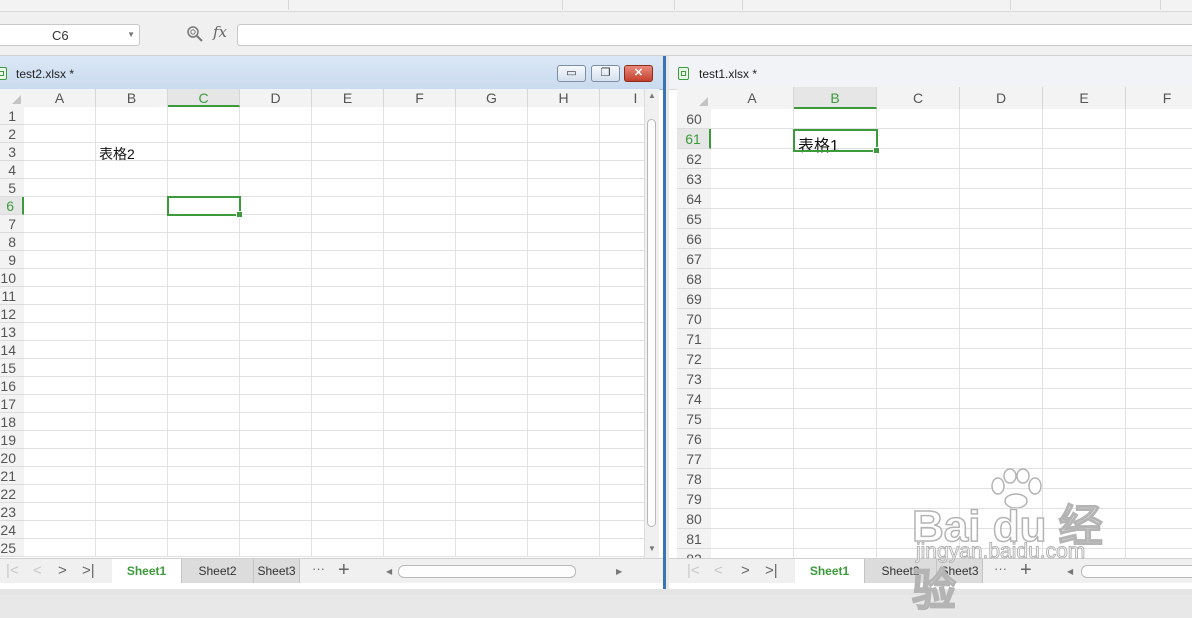 The image size is (1192, 618). I want to click on chevron-down-icon: ▼, so click(131, 34).